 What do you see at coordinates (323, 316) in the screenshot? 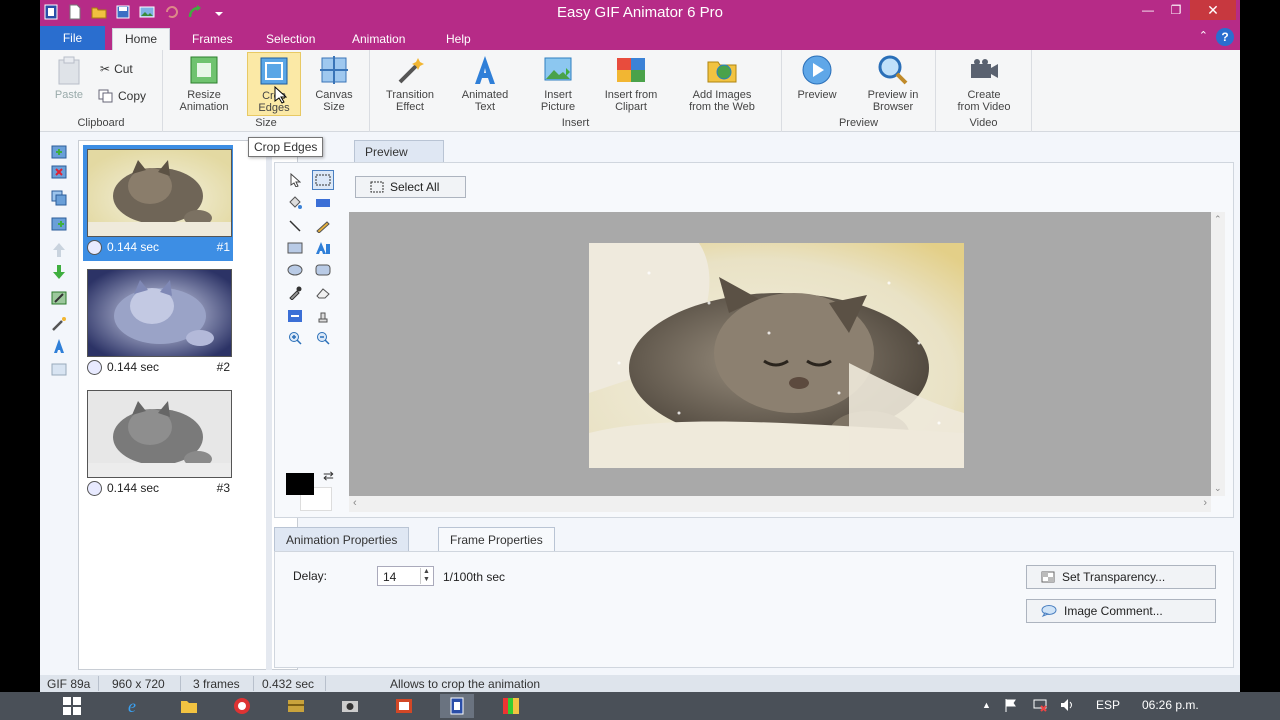
I see `stamp-tool-icon` at bounding box center [323, 316].